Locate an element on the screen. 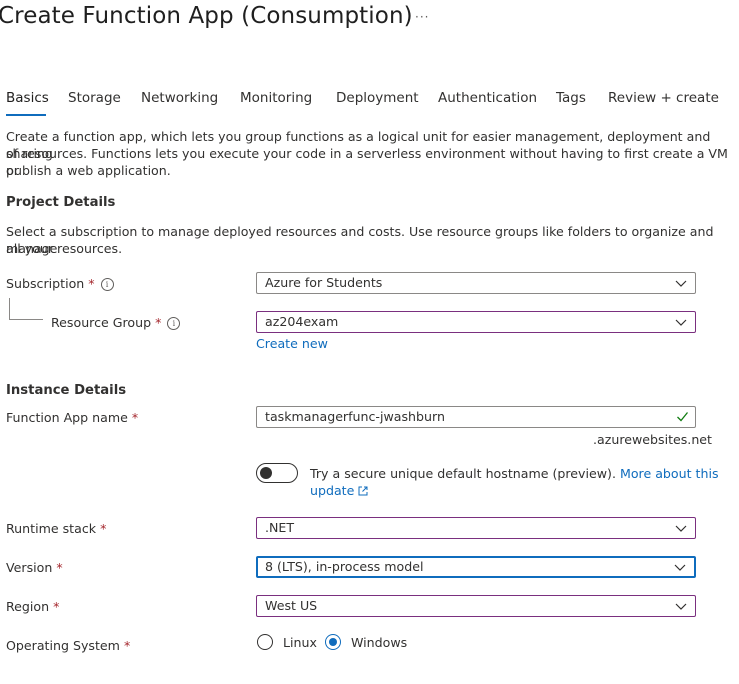 The height and width of the screenshot is (684, 739). subscription-dropdown: Azure for Students is located at coordinates (476, 283).